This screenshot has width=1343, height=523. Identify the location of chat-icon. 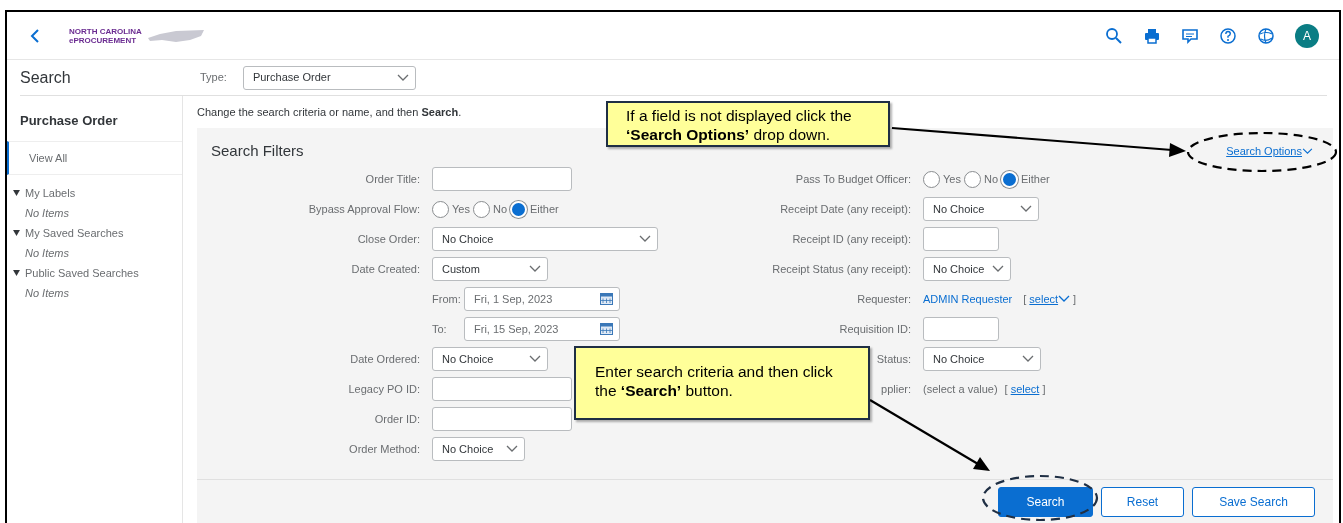
(1190, 35).